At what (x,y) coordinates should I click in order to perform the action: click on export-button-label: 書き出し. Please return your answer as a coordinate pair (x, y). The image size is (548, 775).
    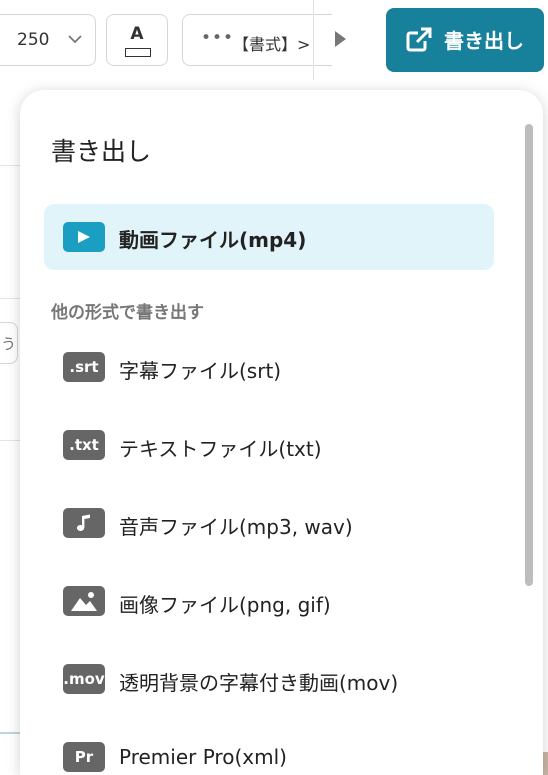
    Looking at the image, I should click on (484, 41).